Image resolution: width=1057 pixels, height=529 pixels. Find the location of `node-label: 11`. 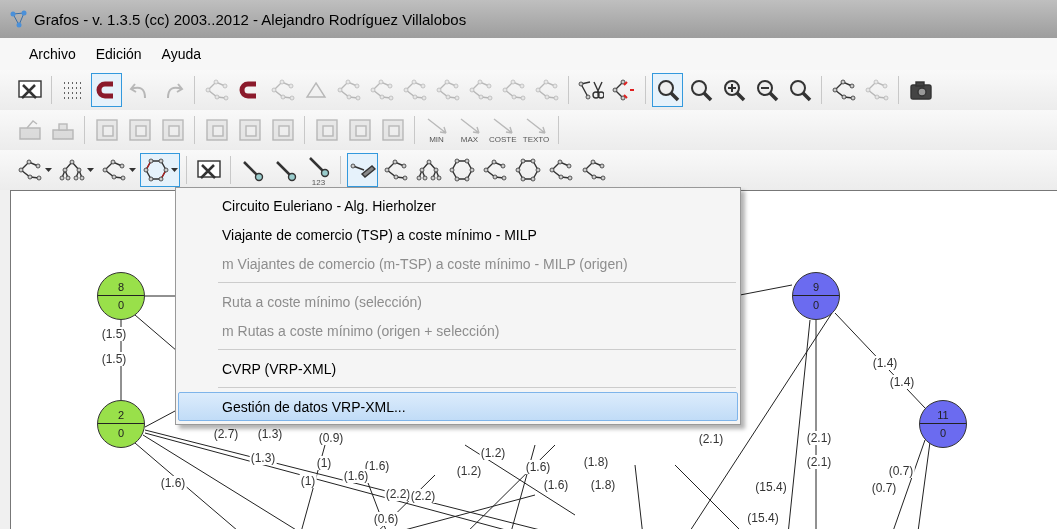

node-label: 11 is located at coordinates (943, 412).